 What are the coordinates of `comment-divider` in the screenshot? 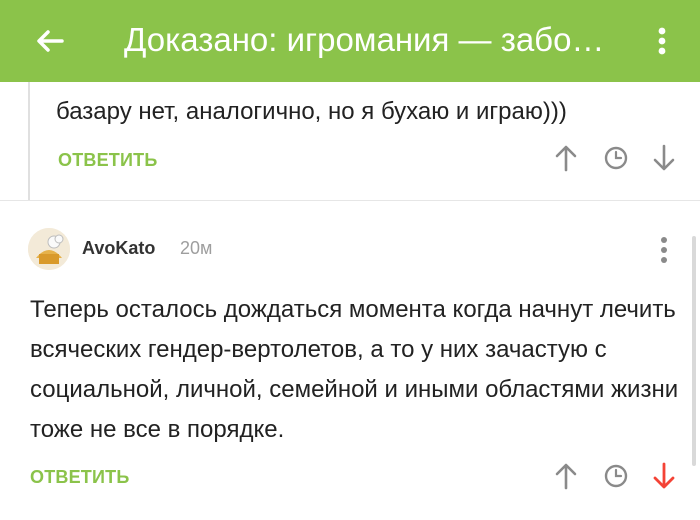 It's located at (350, 200).